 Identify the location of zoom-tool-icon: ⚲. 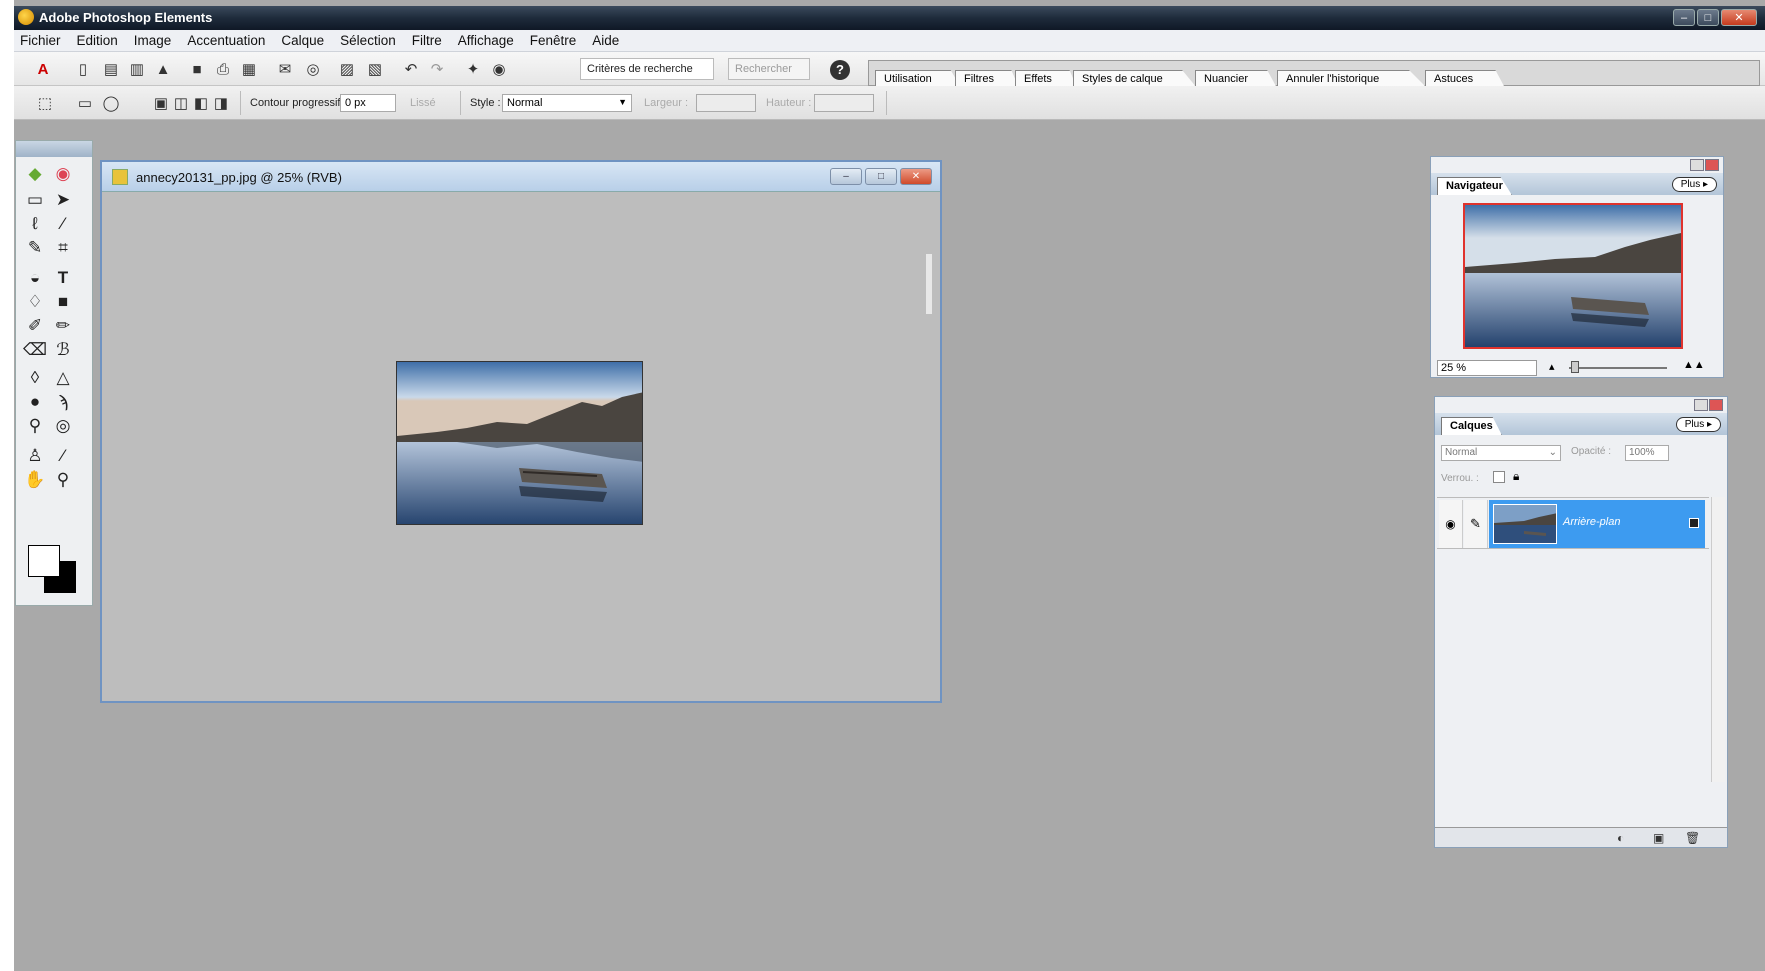
(63, 480).